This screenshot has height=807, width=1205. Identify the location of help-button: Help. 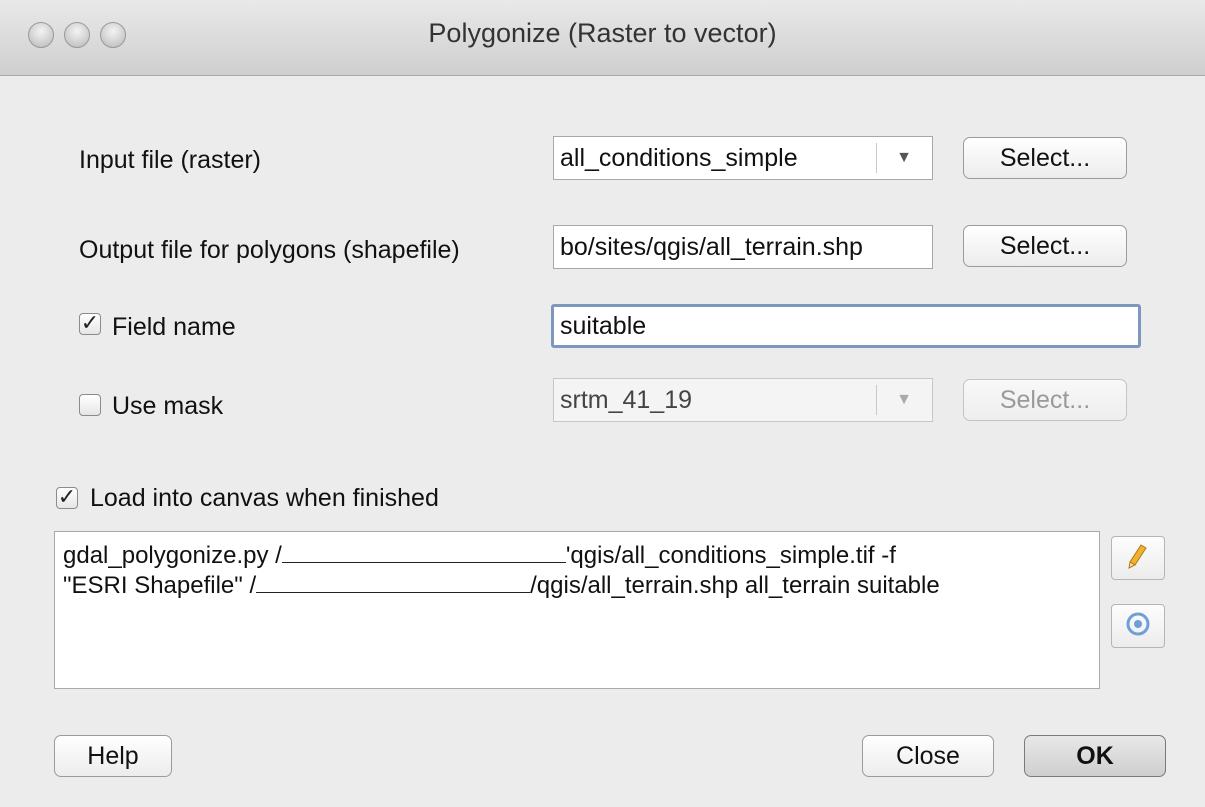
(113, 756).